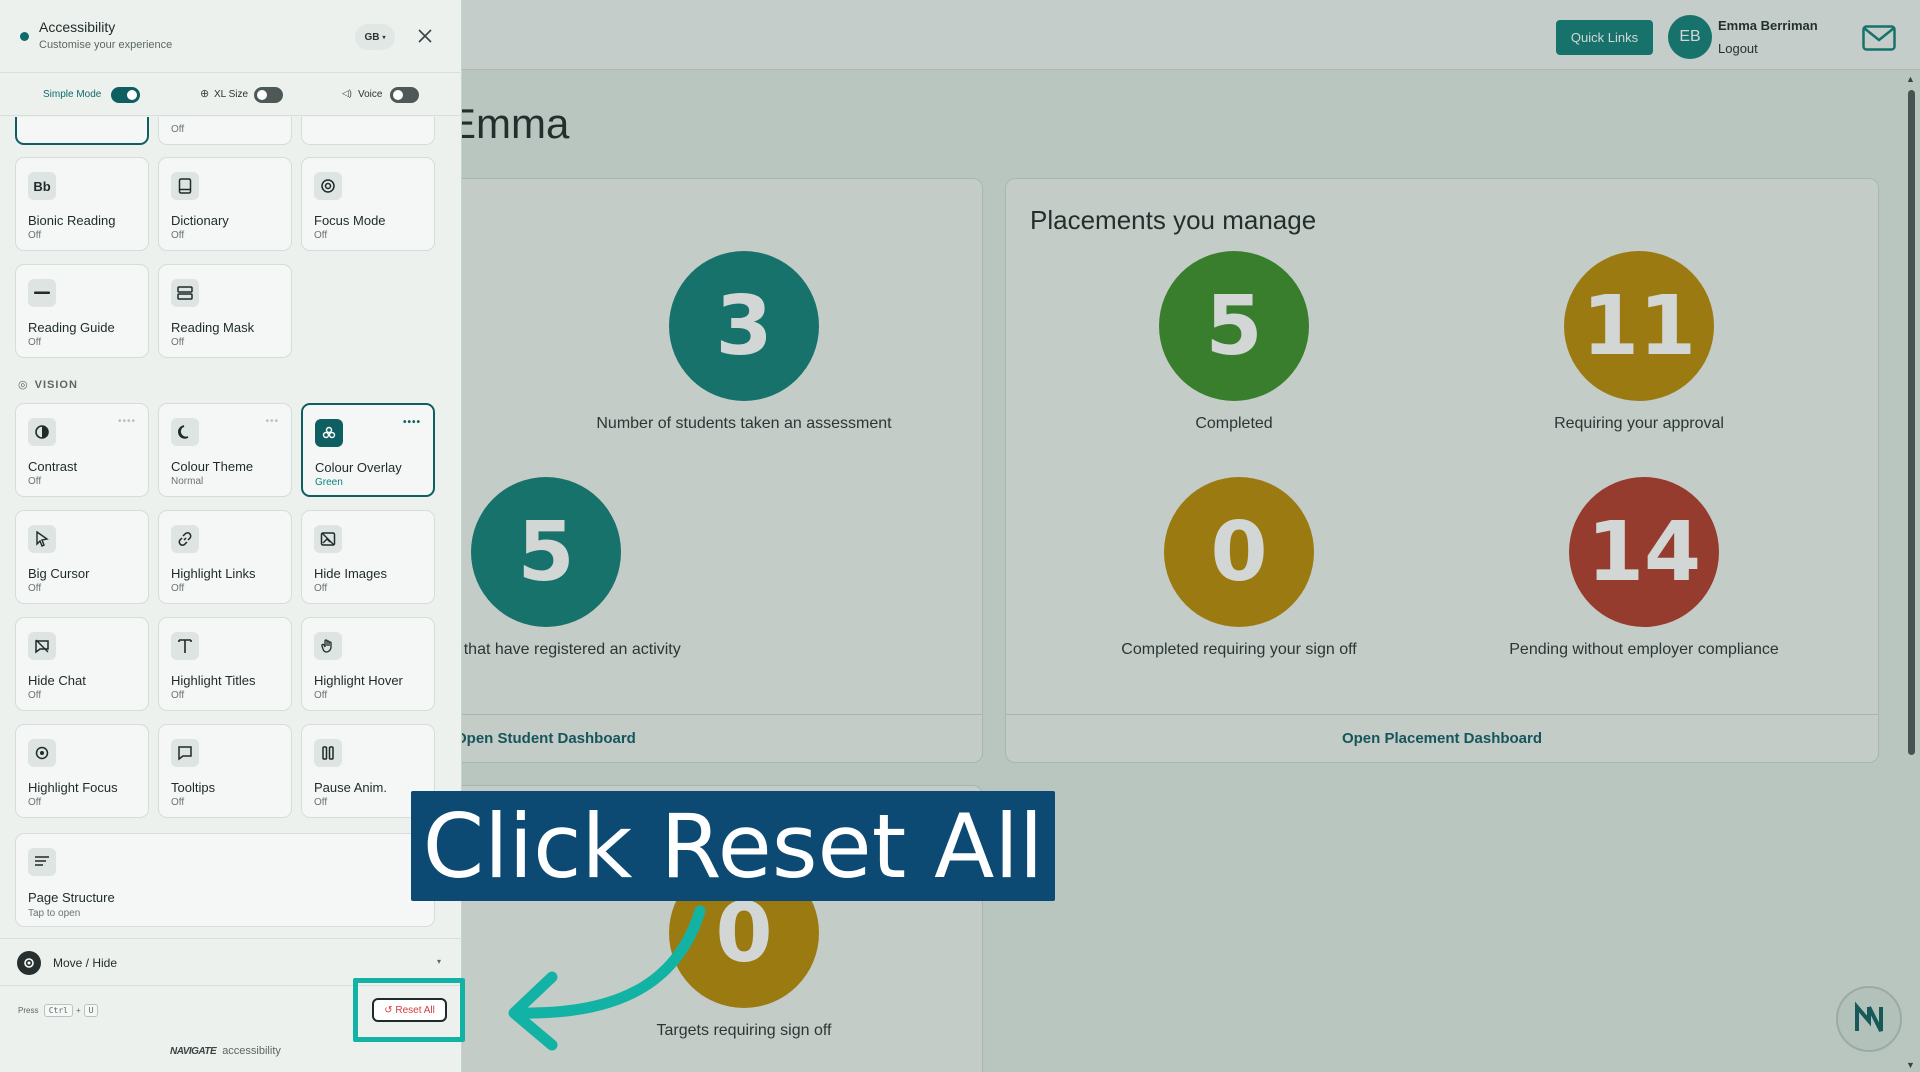 The height and width of the screenshot is (1072, 1920). I want to click on quick-links-button: Quick Links, so click(1604, 37).